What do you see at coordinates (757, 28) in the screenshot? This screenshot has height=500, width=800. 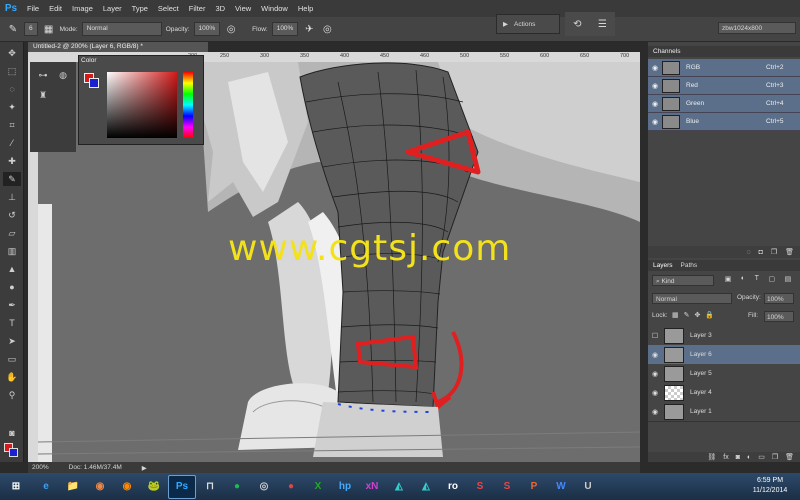 I see `workspace-selector: zbw1024x800` at bounding box center [757, 28].